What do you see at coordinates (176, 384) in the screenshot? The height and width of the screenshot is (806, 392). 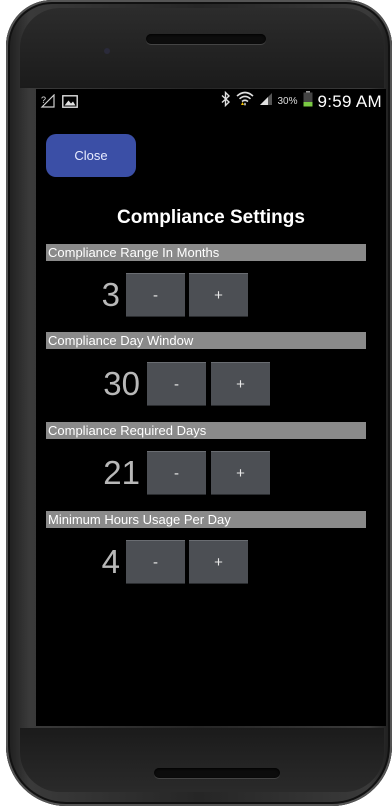 I see `day-window-decrement-button: -` at bounding box center [176, 384].